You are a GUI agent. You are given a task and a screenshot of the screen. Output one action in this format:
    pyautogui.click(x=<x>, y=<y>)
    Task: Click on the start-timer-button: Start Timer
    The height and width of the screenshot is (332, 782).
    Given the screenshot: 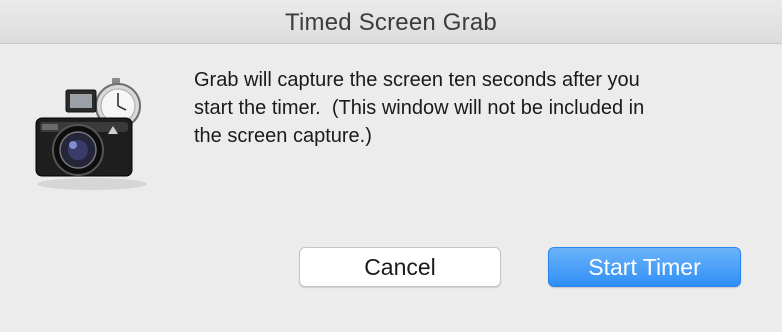 What is the action you would take?
    pyautogui.click(x=644, y=267)
    